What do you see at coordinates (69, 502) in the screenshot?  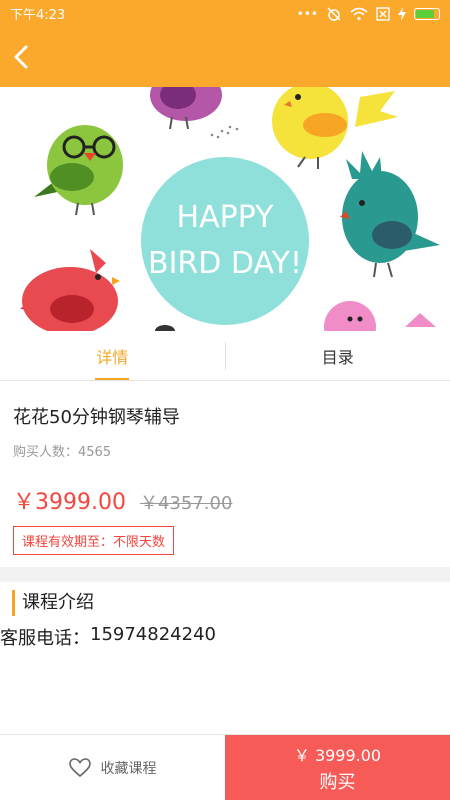 I see `current-price: ￥3999.00` at bounding box center [69, 502].